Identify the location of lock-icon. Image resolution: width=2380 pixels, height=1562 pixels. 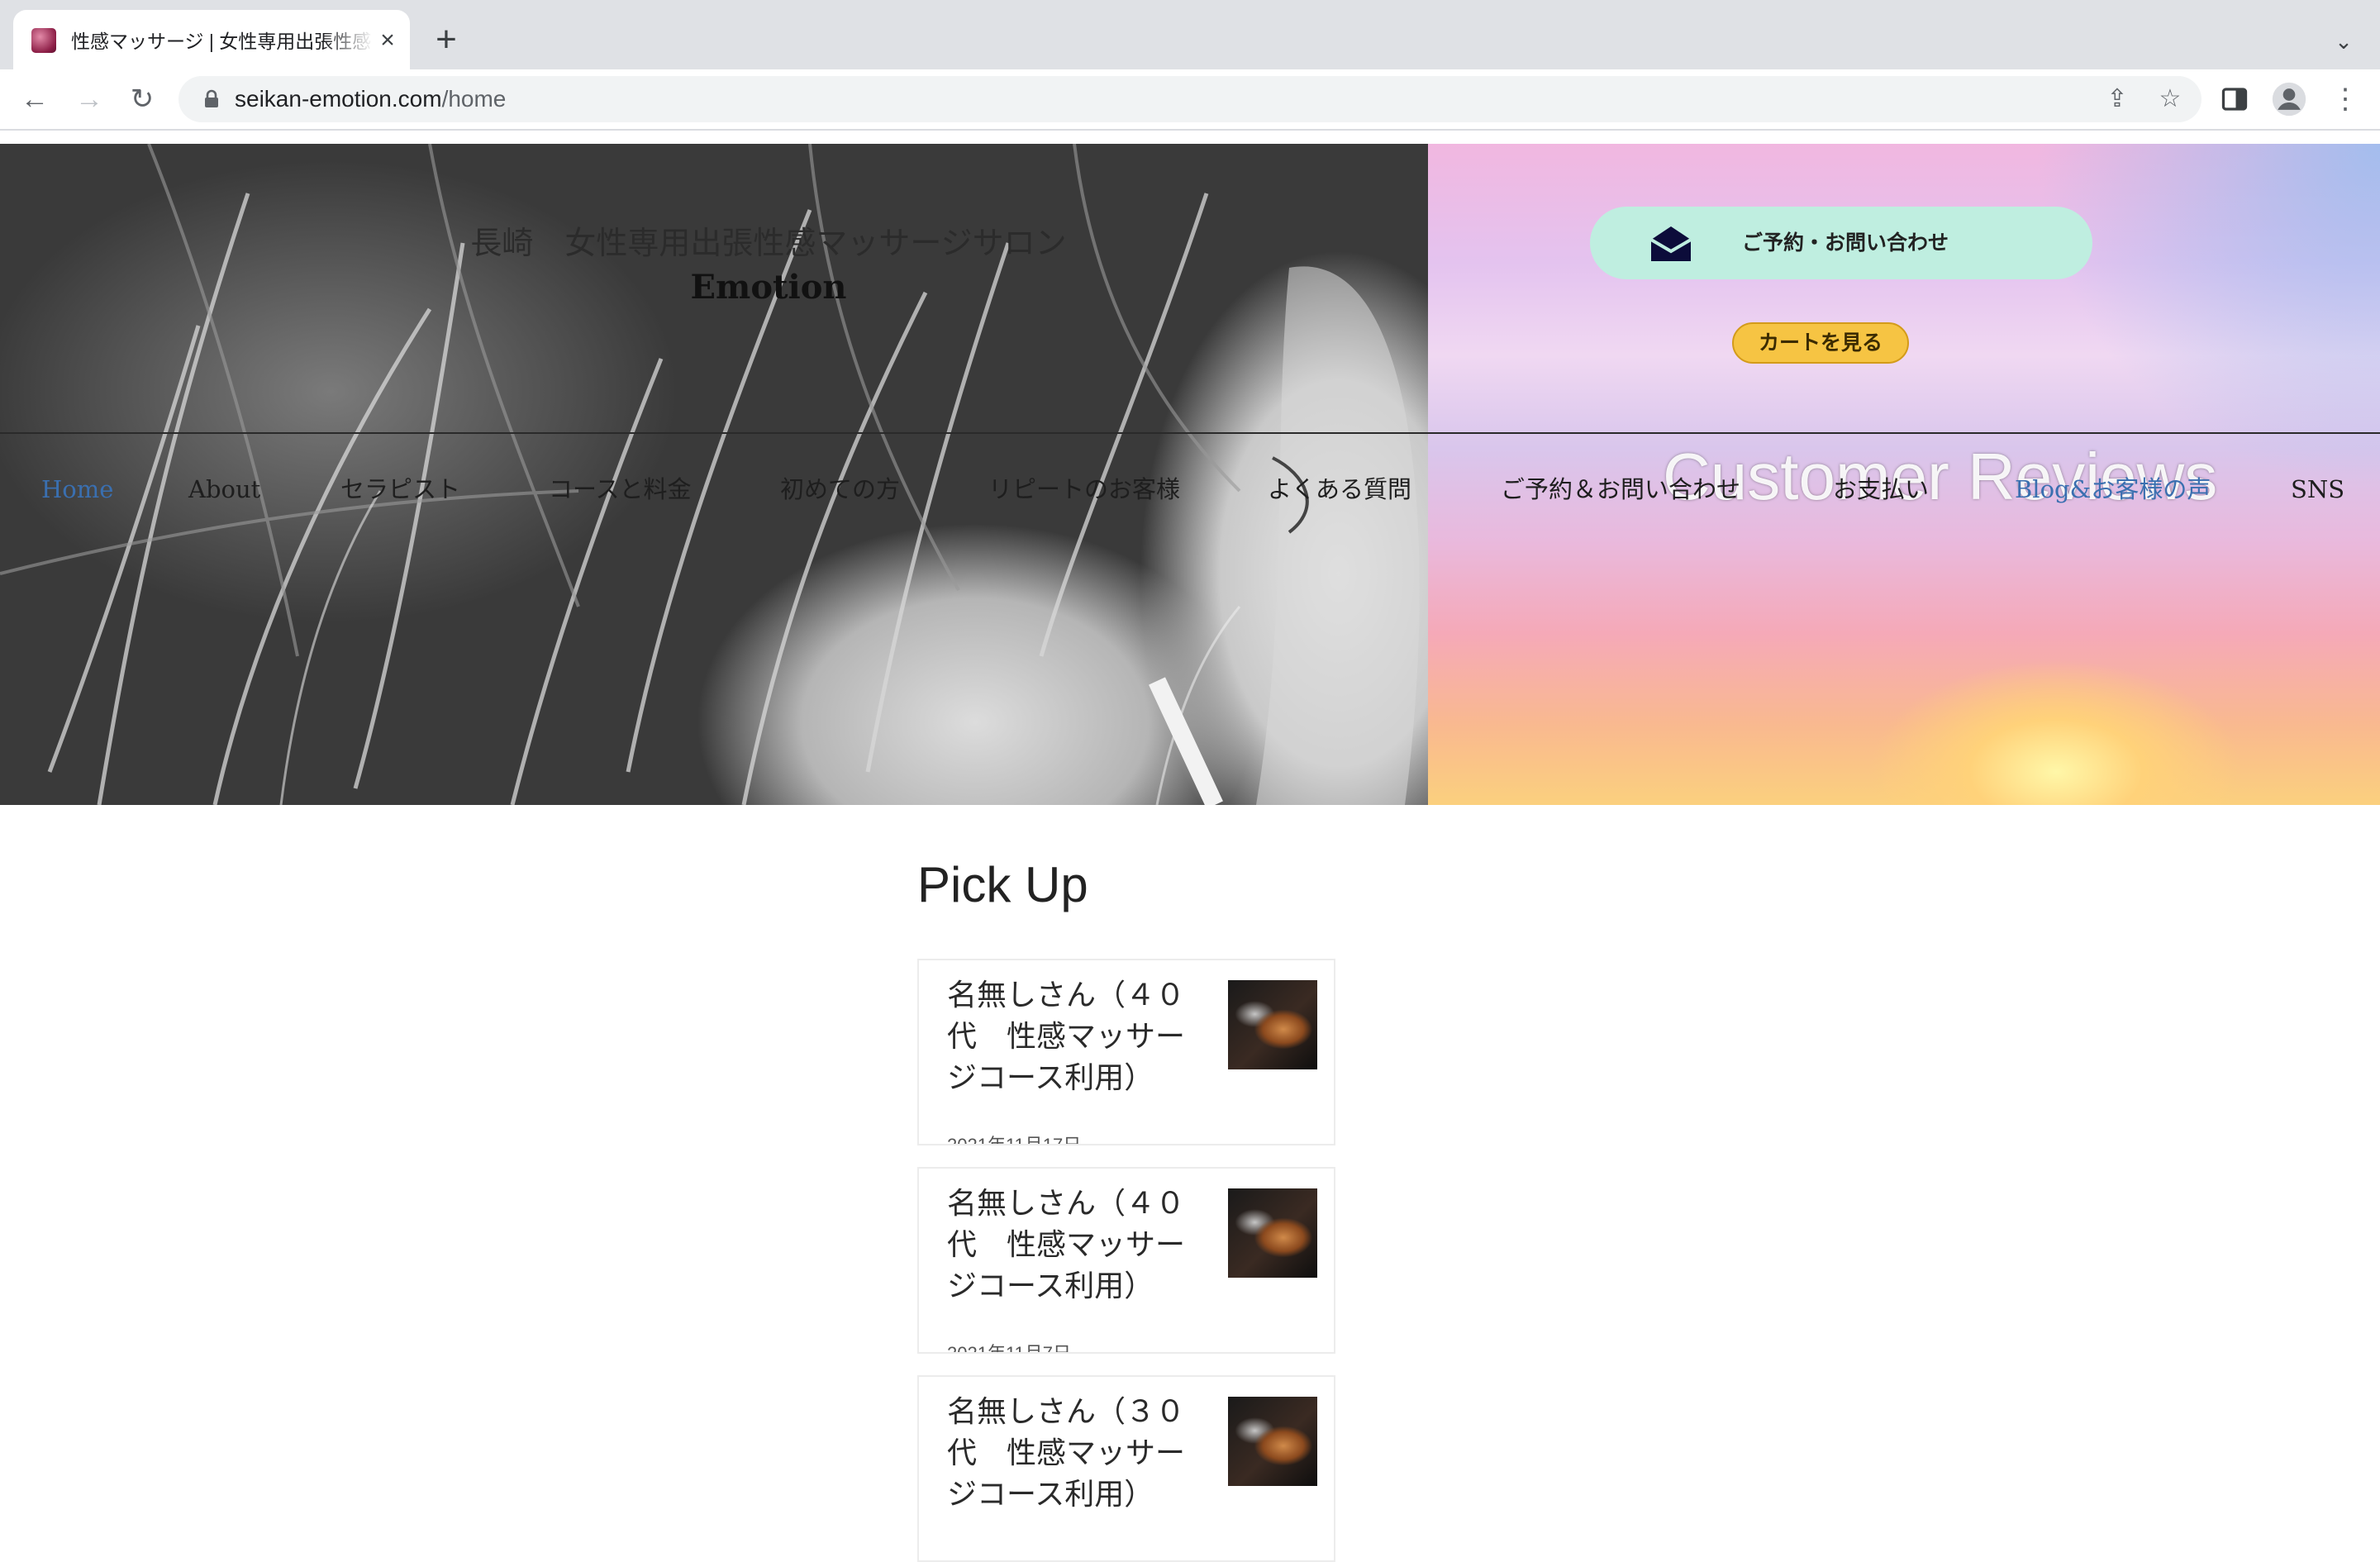
(211, 98).